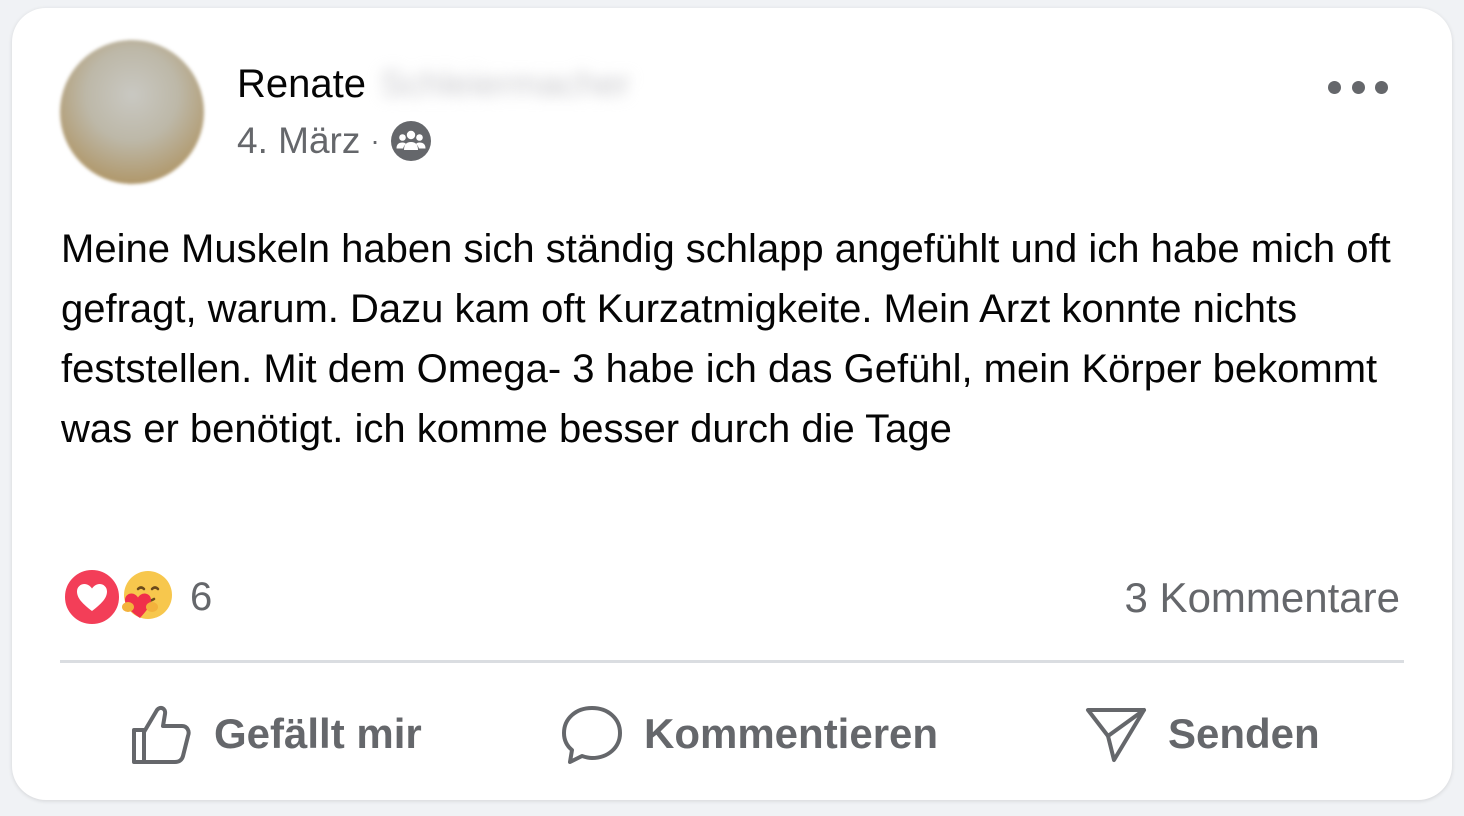  What do you see at coordinates (1116, 734) in the screenshot?
I see `send-icon` at bounding box center [1116, 734].